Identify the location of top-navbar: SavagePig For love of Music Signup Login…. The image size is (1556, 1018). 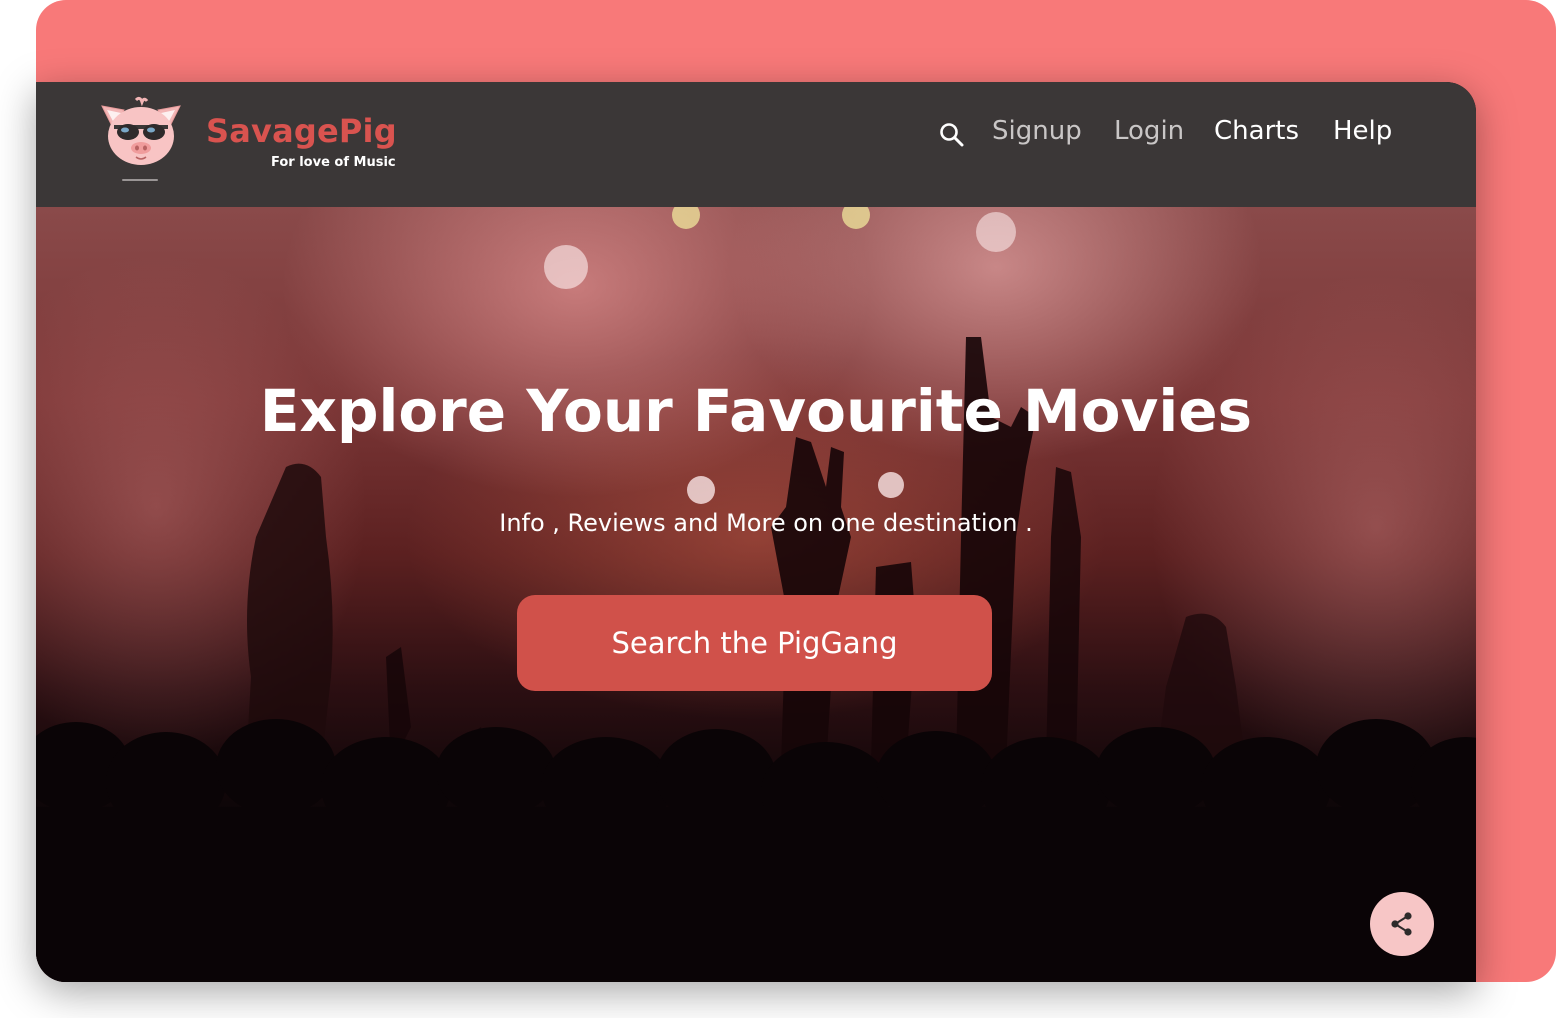
(756, 144).